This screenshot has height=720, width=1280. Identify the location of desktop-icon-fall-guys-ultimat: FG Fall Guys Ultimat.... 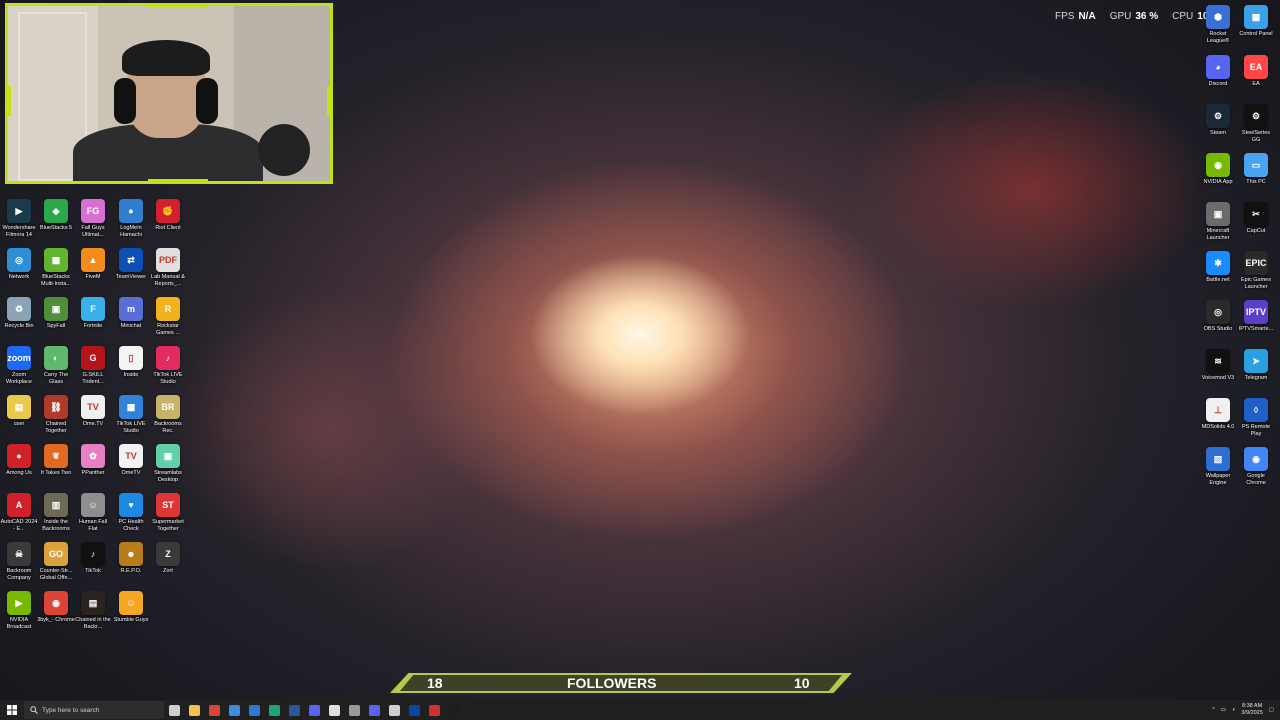
(93, 218).